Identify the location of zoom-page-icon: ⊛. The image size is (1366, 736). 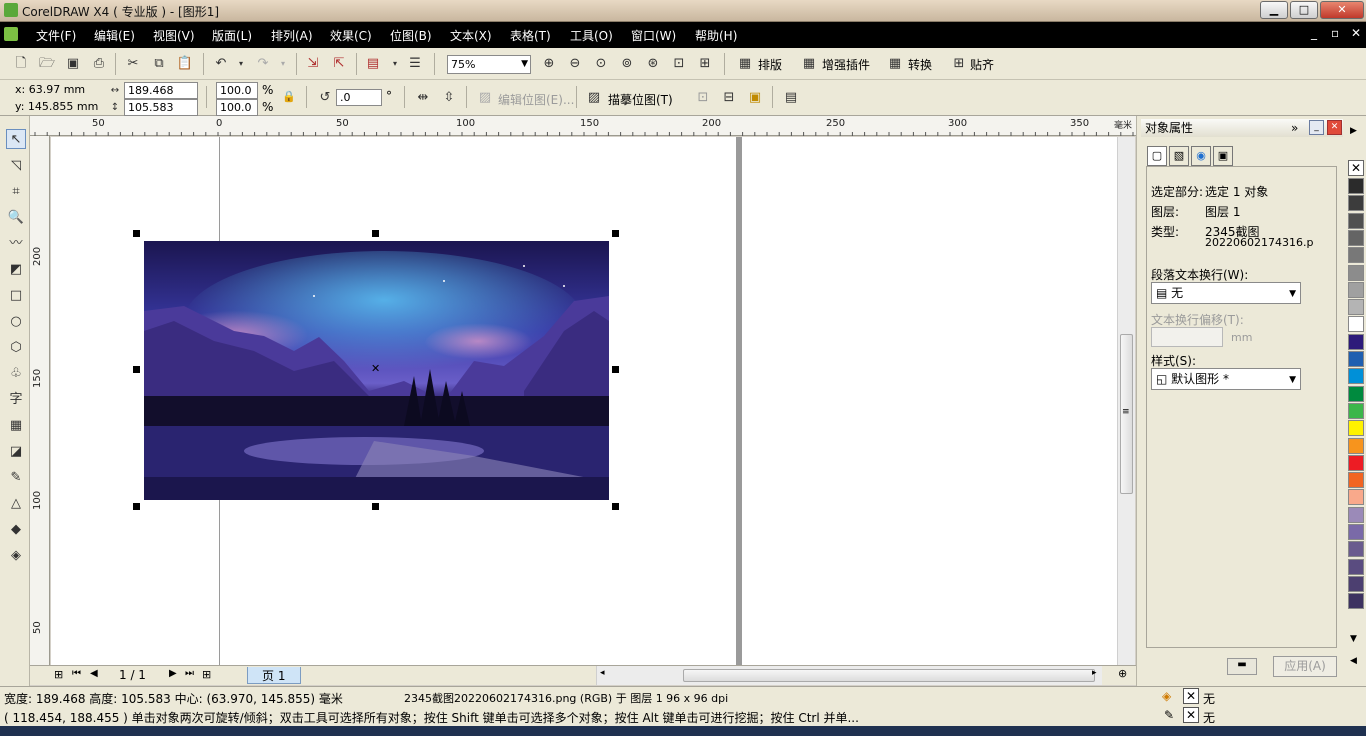
(653, 64).